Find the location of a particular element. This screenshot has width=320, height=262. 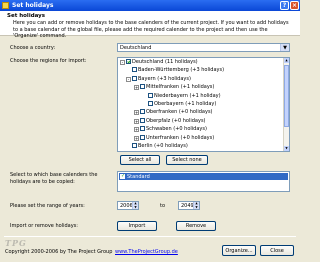

tree-item: Oberbayern (+1 holiday) is located at coordinates (179, 104).